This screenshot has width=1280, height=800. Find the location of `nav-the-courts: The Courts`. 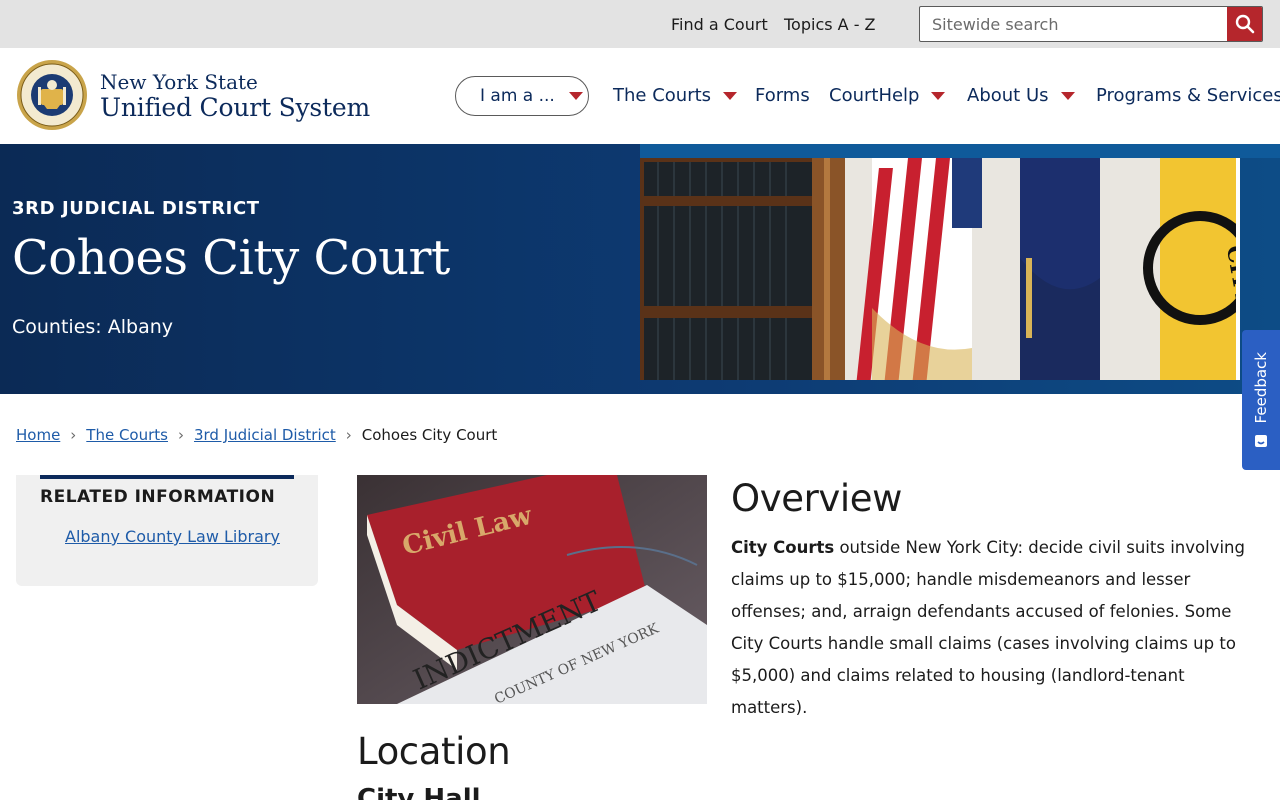

nav-the-courts: The Courts is located at coordinates (675, 95).